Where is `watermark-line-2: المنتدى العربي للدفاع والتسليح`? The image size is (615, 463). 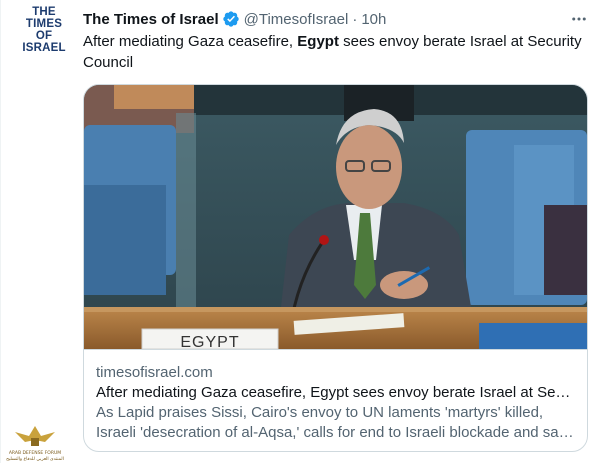
watermark-line-2: المنتدى العربي للدفاع والتسليح is located at coordinates (35, 459).